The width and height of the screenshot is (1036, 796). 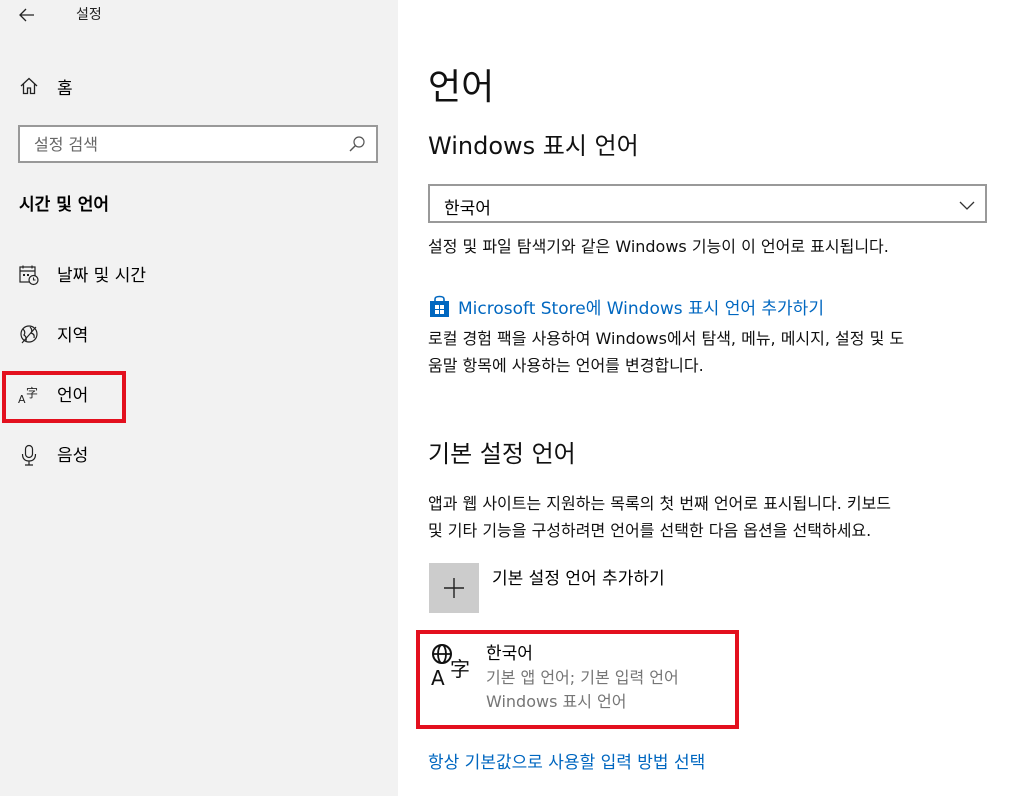 I want to click on display-language-description: 설정 및 파일 탐색기와 같은 Windows 기능이 이 언어로 표시됩니다., so click(x=658, y=246).